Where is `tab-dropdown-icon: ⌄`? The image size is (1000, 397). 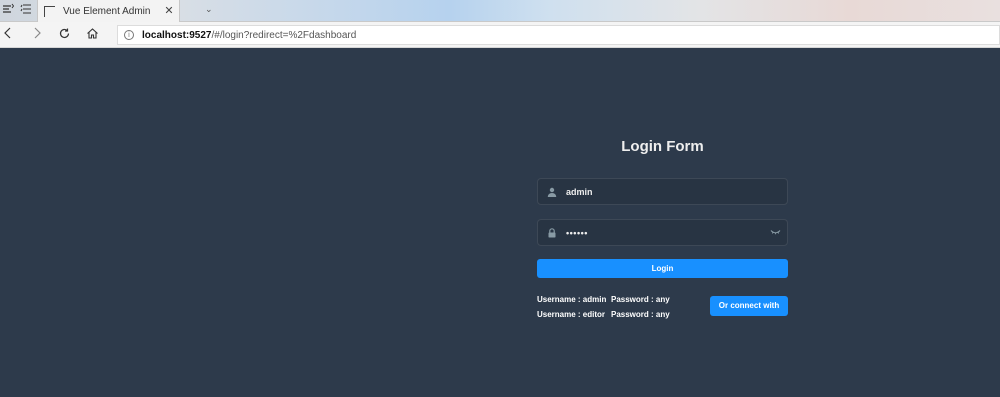
tab-dropdown-icon: ⌄ is located at coordinates (209, 9).